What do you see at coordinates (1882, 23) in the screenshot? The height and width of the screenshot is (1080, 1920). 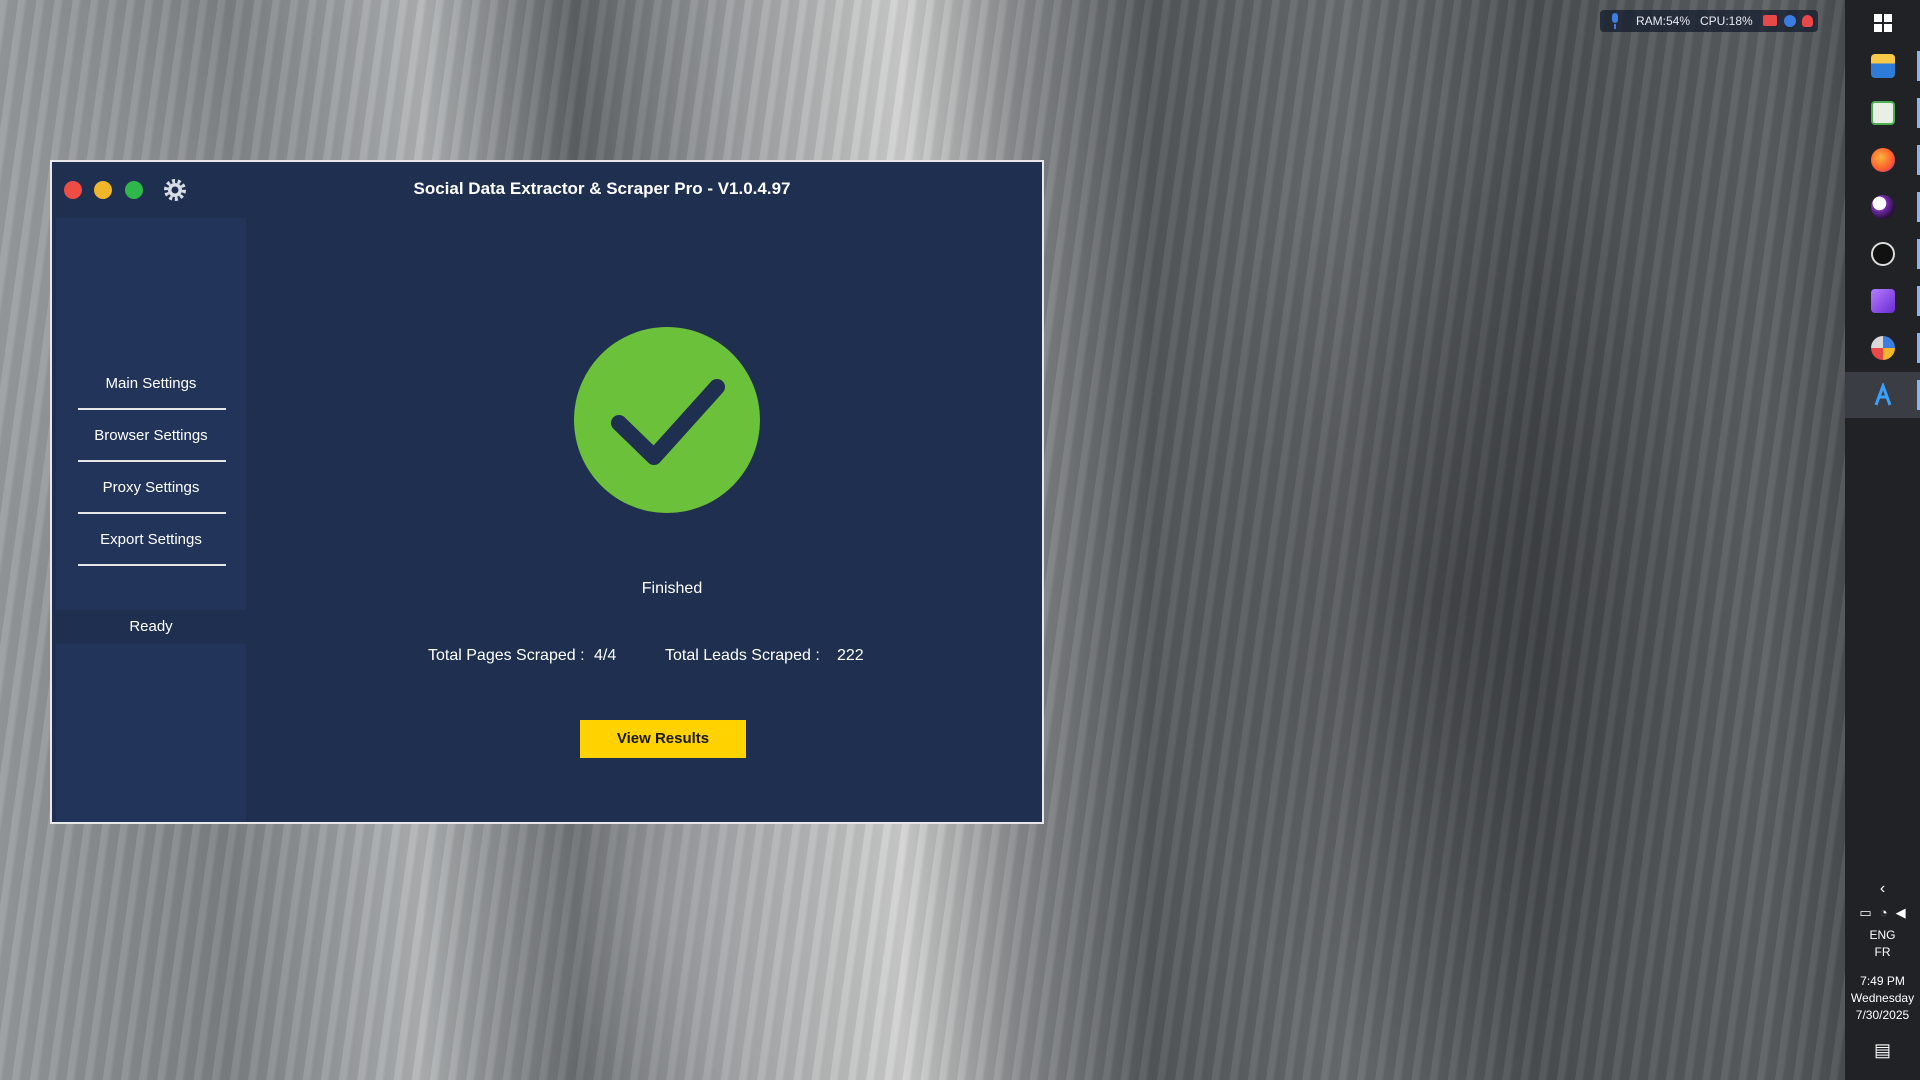 I see `windows-start-icon` at bounding box center [1882, 23].